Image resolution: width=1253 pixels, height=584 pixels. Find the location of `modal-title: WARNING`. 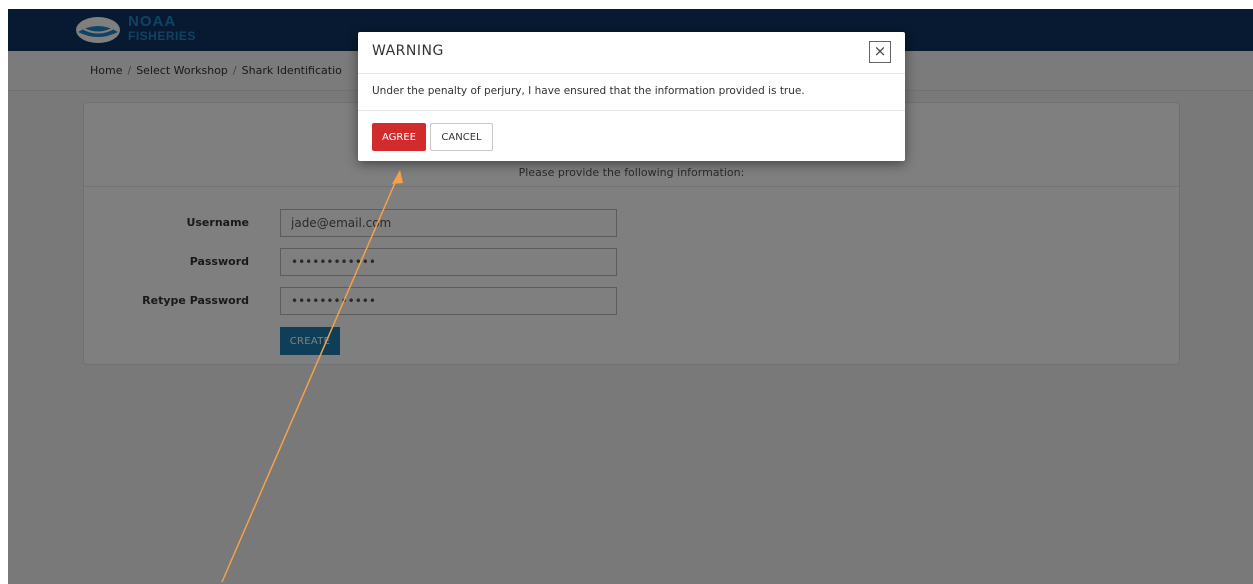

modal-title: WARNING is located at coordinates (408, 51).